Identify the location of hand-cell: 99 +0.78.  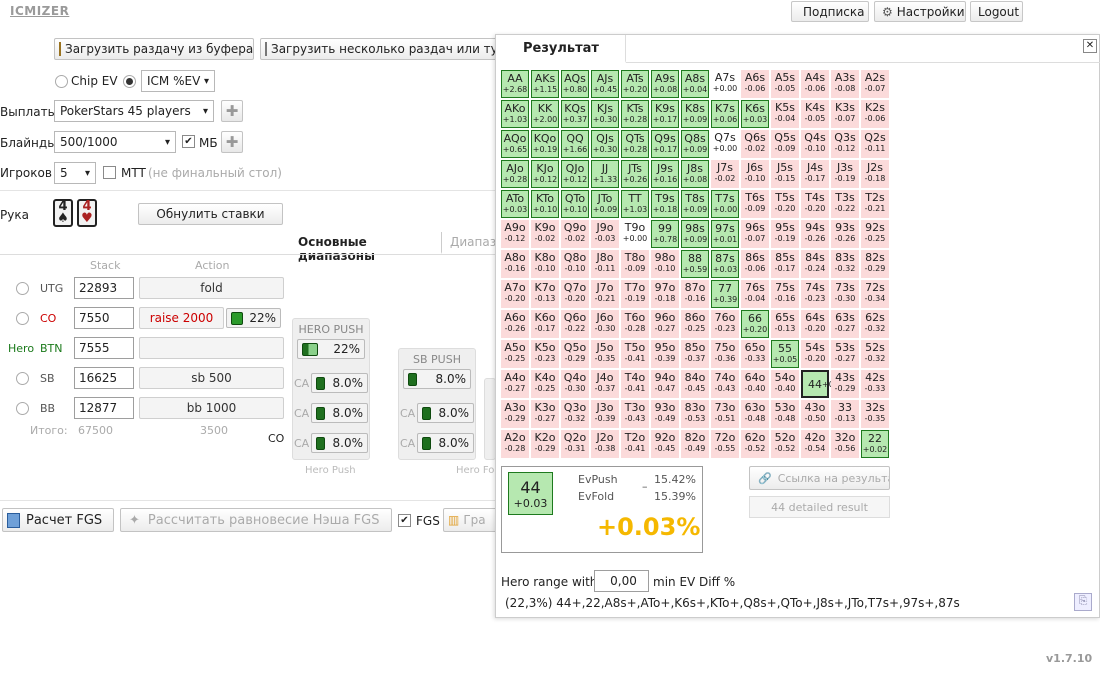
(665, 234).